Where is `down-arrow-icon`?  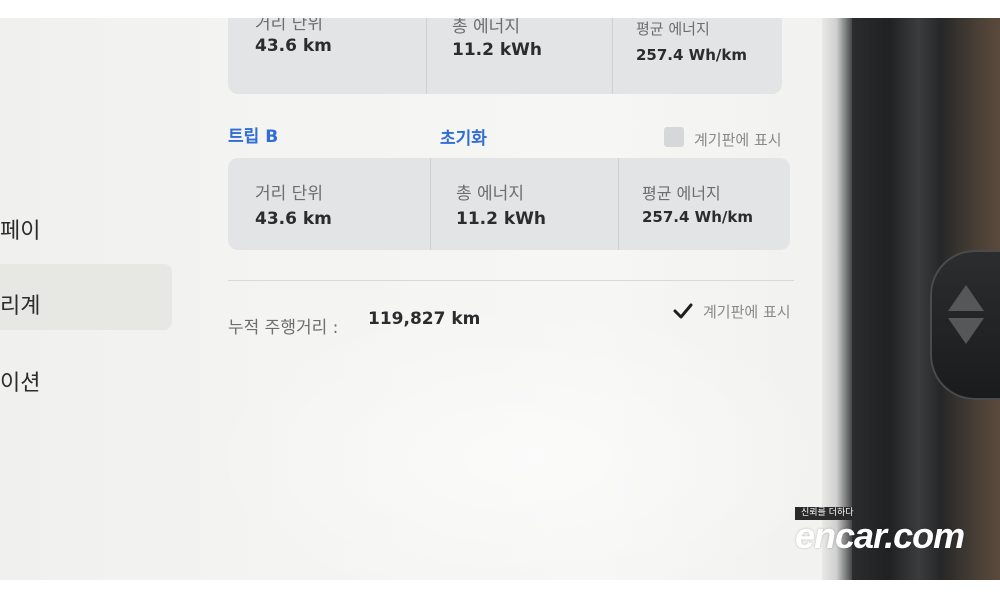 down-arrow-icon is located at coordinates (966, 331).